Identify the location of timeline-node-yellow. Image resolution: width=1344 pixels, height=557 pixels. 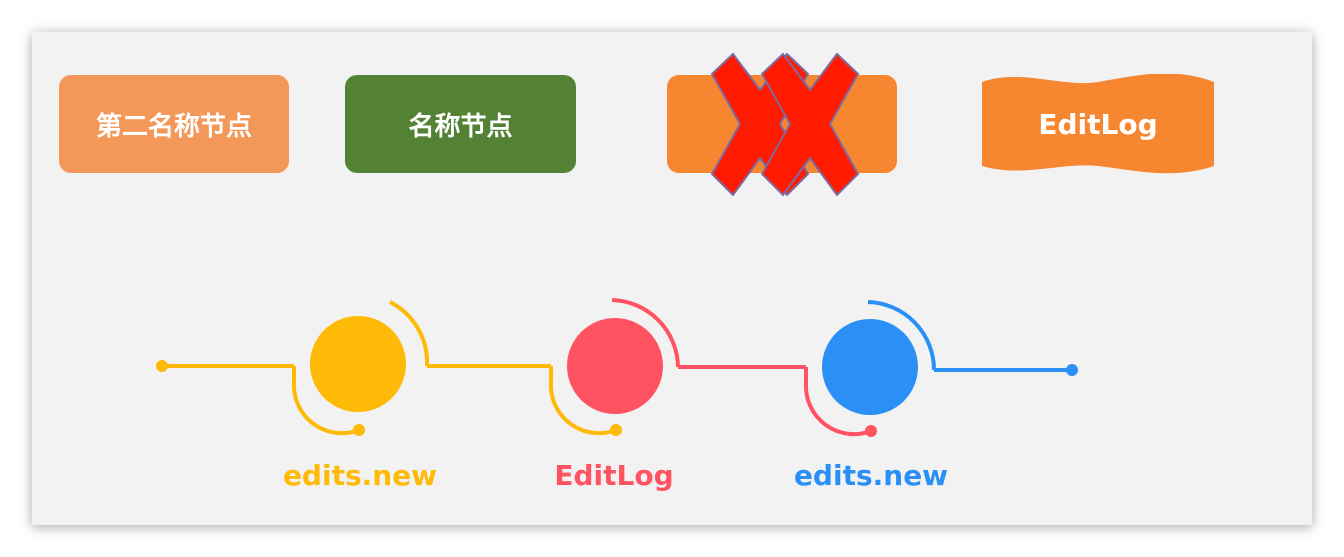
(353, 368).